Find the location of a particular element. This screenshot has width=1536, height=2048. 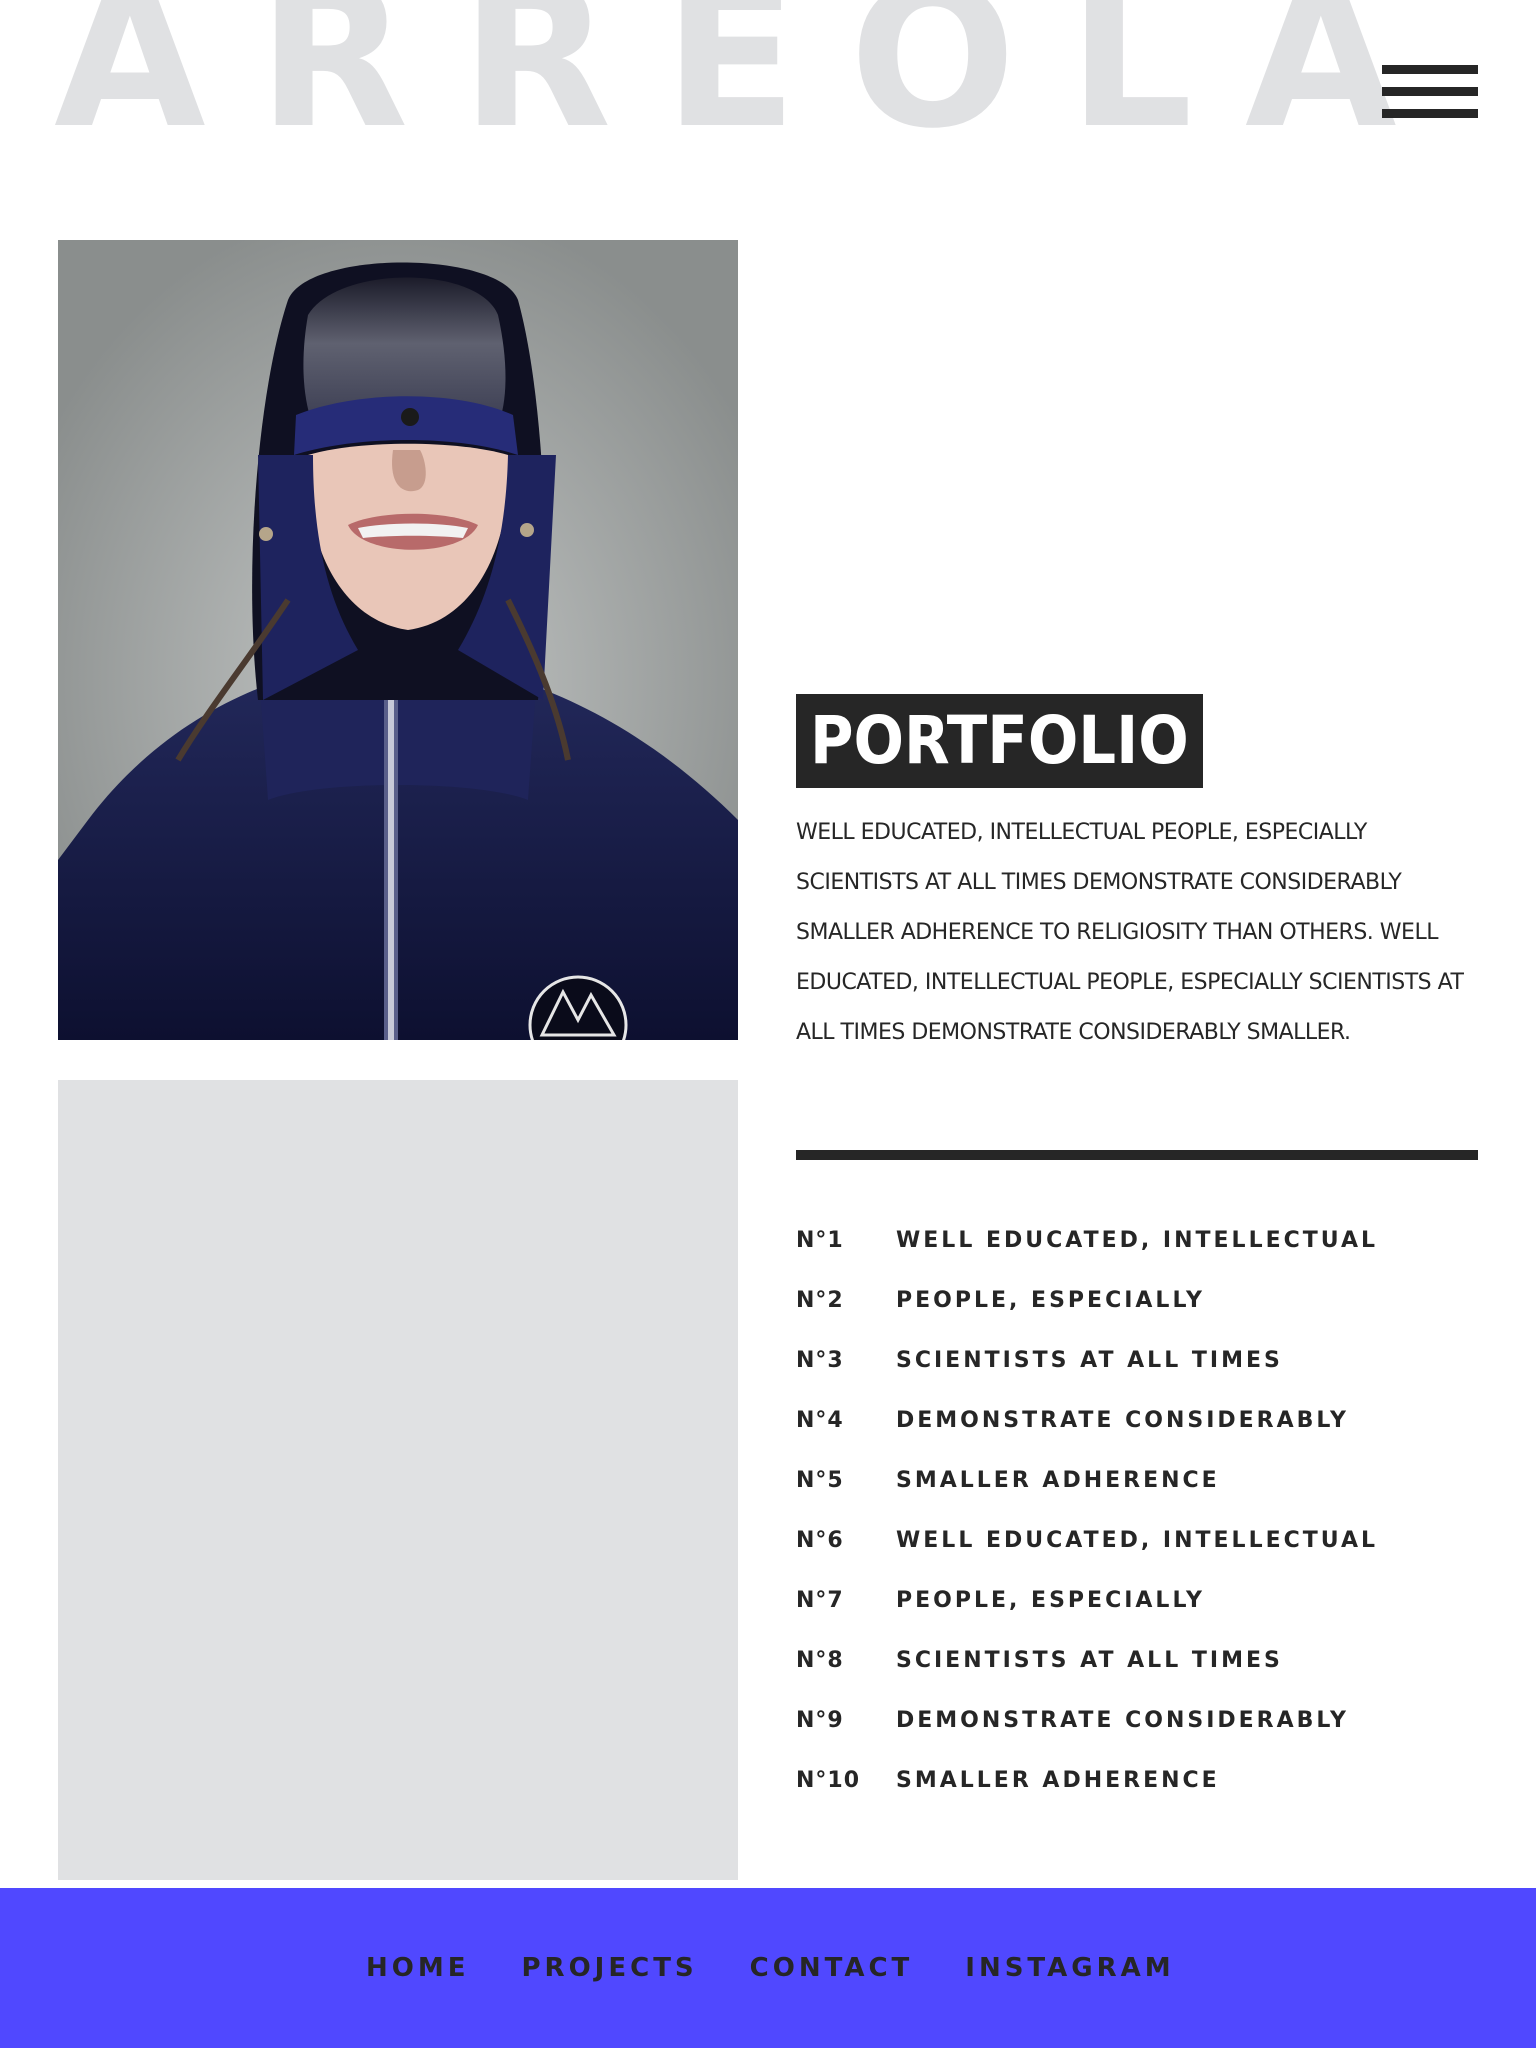

item-number: N°7 is located at coordinates (820, 1600).